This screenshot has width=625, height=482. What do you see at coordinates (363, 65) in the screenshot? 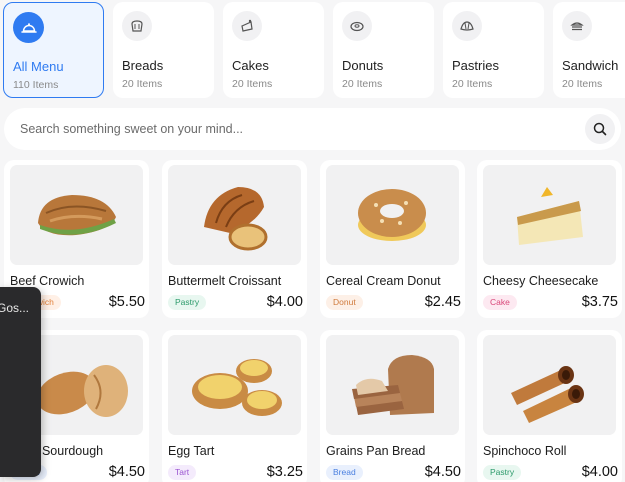
I see `category-label: Donuts` at bounding box center [363, 65].